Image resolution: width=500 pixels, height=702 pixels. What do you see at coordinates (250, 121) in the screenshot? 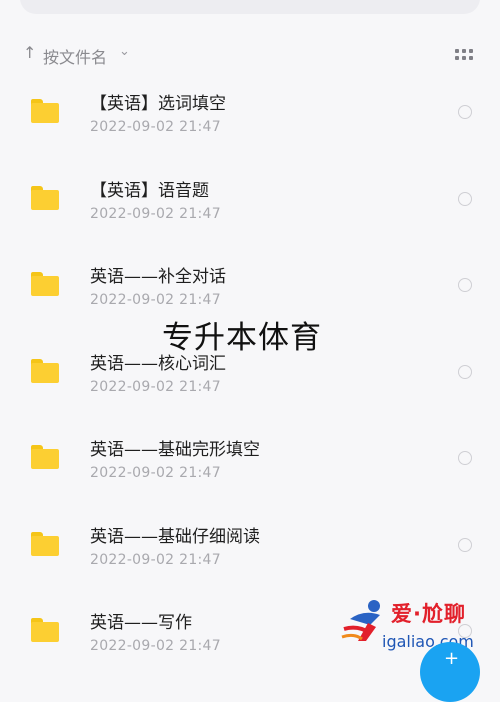
I see `list-item: 【英语】选词填空 2022-09-02 21:47` at bounding box center [250, 121].